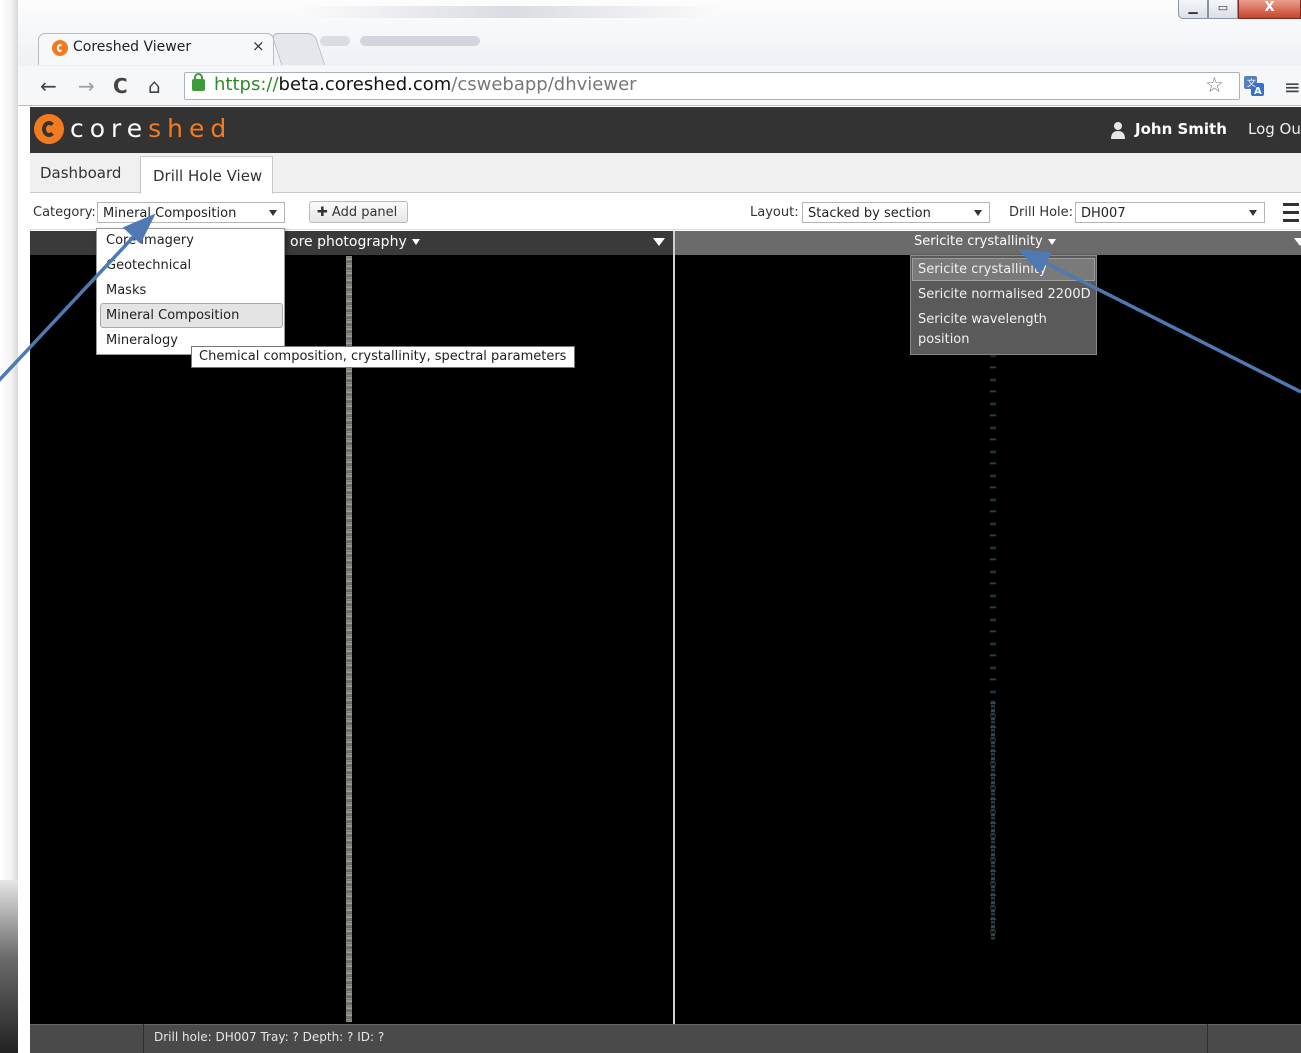 The width and height of the screenshot is (1301, 1053). What do you see at coordinates (1181, 129) in the screenshot?
I see `user-name: John Smith` at bounding box center [1181, 129].